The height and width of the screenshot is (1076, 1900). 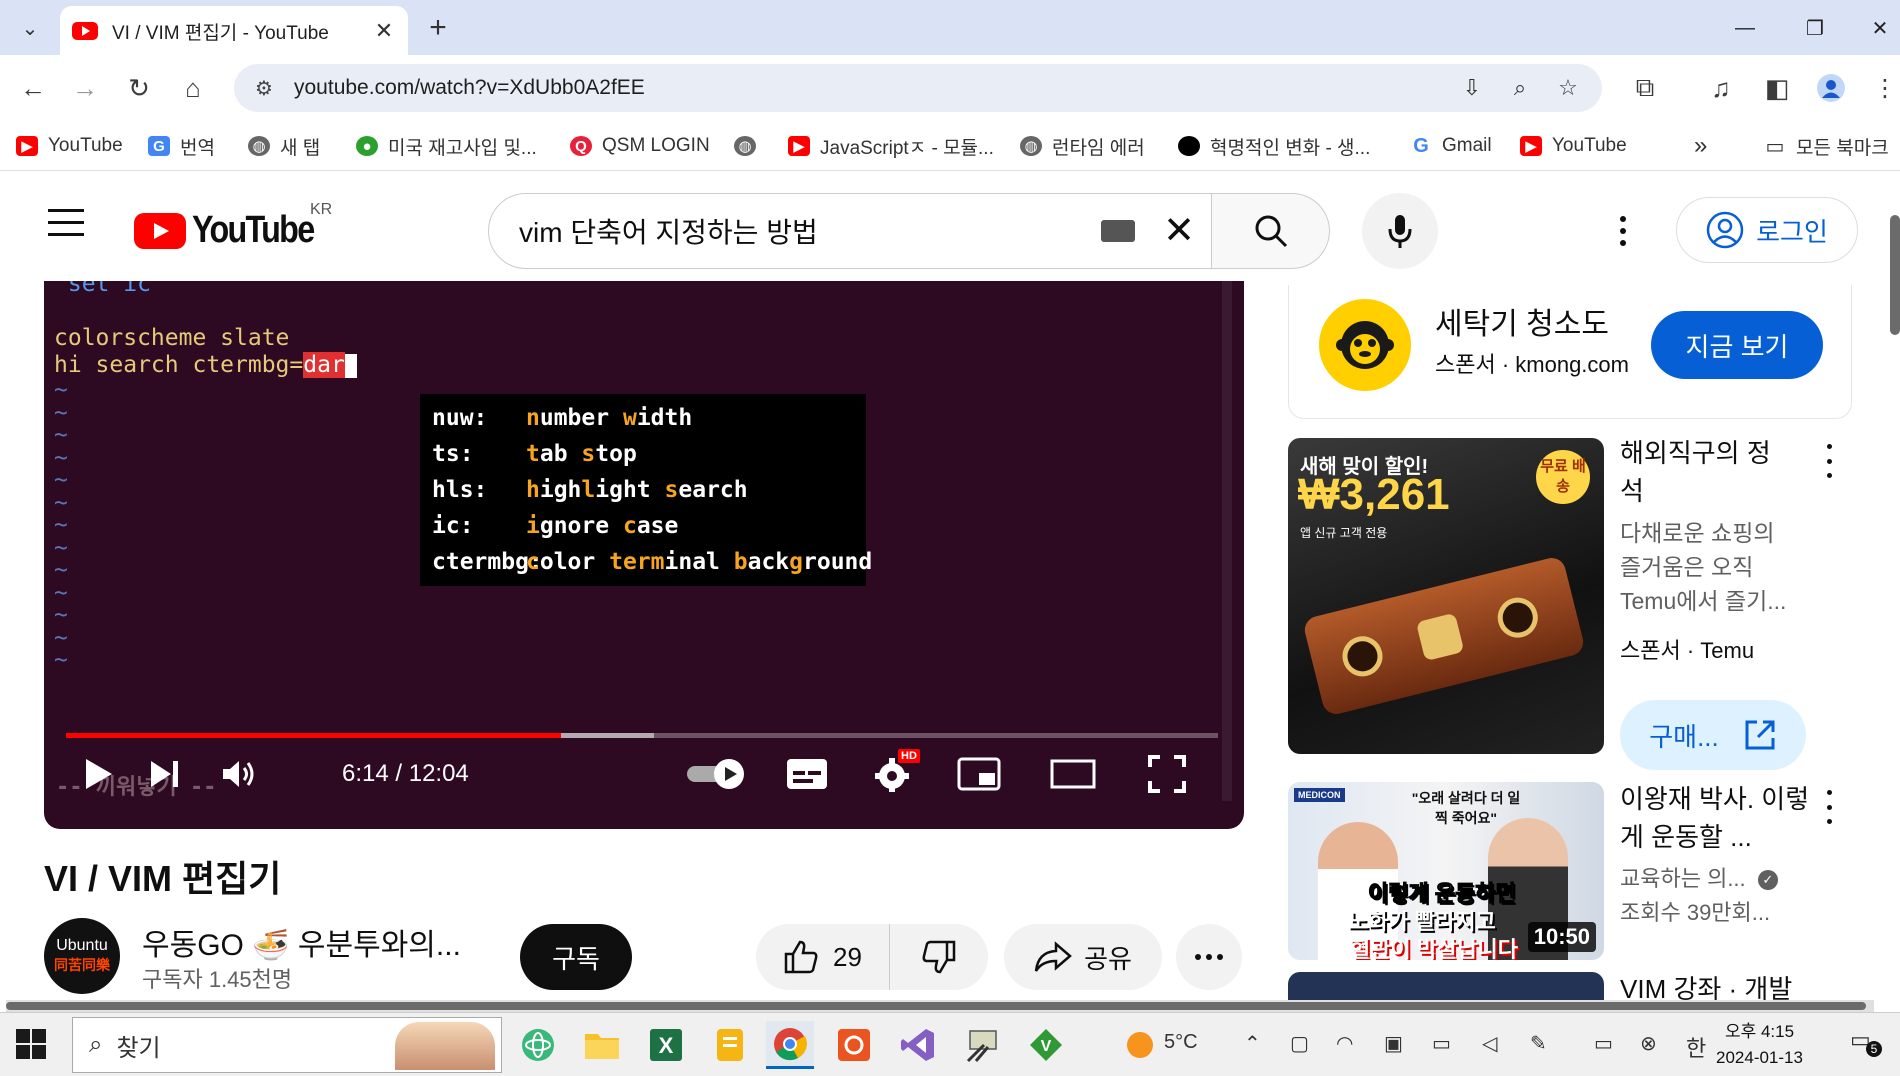 I want to click on excel-icon: X, so click(x=666, y=1045).